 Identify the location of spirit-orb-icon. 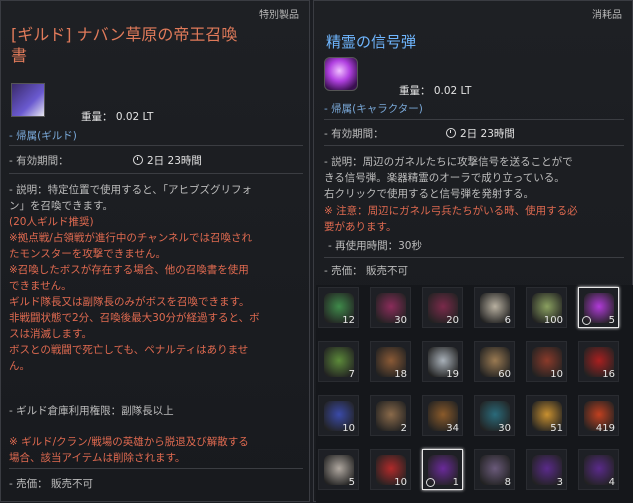
(341, 74).